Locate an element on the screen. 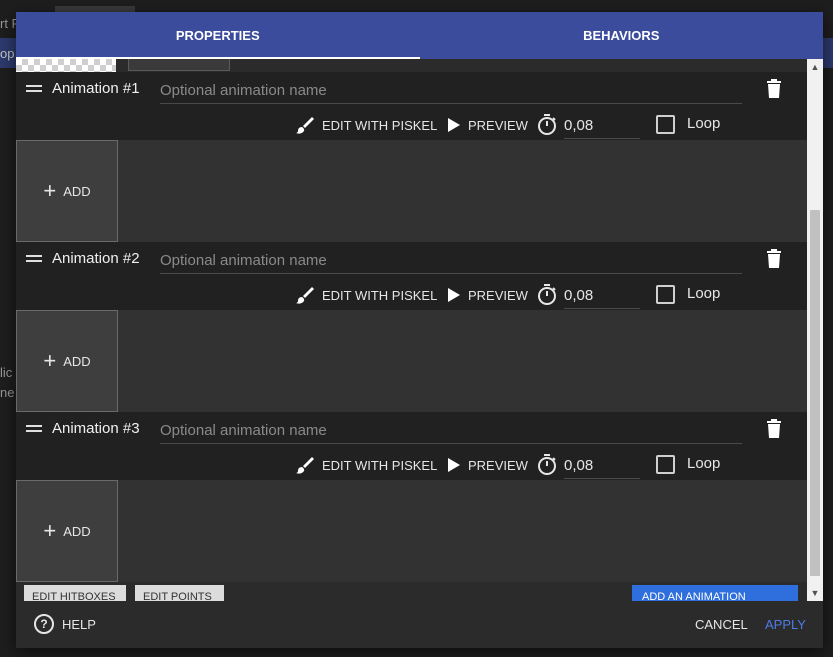 Image resolution: width=833 pixels, height=657 pixels. tab-label: PROPERTIES is located at coordinates (217, 35).